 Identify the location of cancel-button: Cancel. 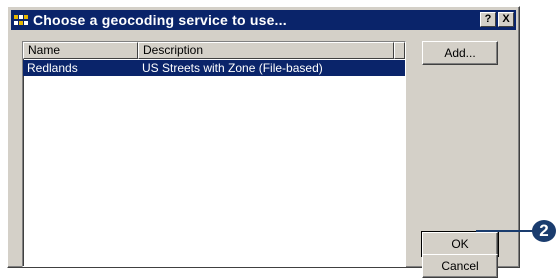
(460, 266).